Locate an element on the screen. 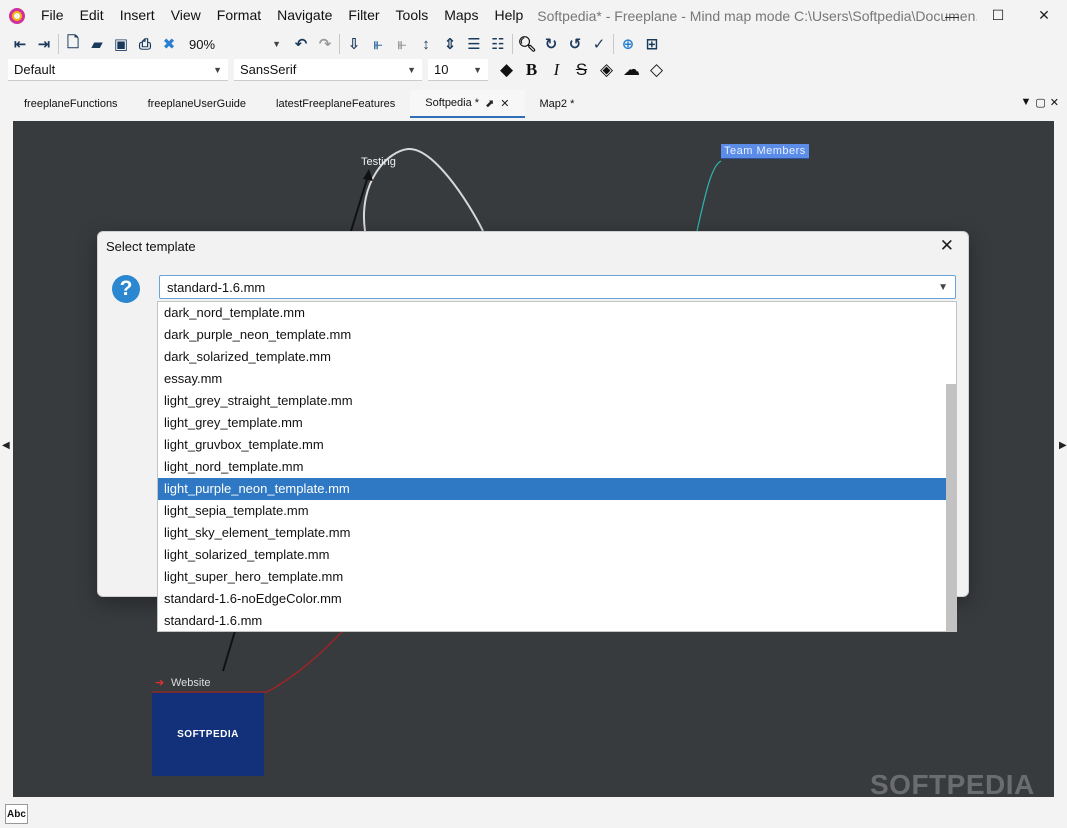 This screenshot has height=828, width=1067. menu-file: File is located at coordinates (52, 15).